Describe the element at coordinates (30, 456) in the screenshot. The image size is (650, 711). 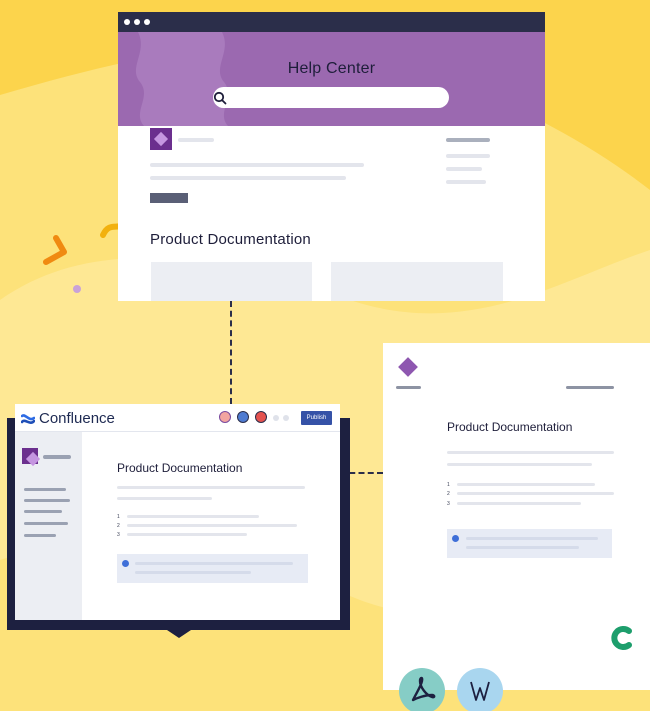
I see `space-logo-icon` at that location.